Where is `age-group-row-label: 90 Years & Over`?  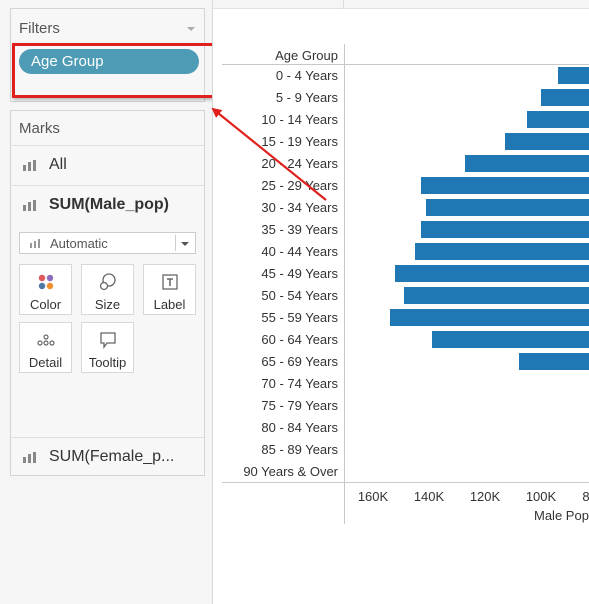 age-group-row-label: 90 Years & Over is located at coordinates (275, 472).